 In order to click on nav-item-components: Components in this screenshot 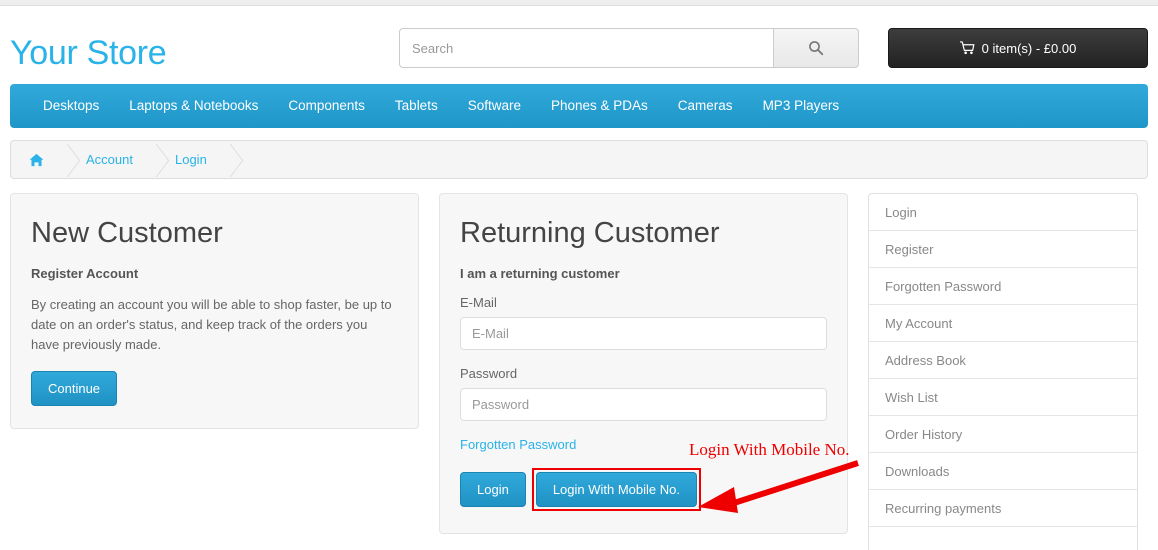, I will do `click(326, 106)`.